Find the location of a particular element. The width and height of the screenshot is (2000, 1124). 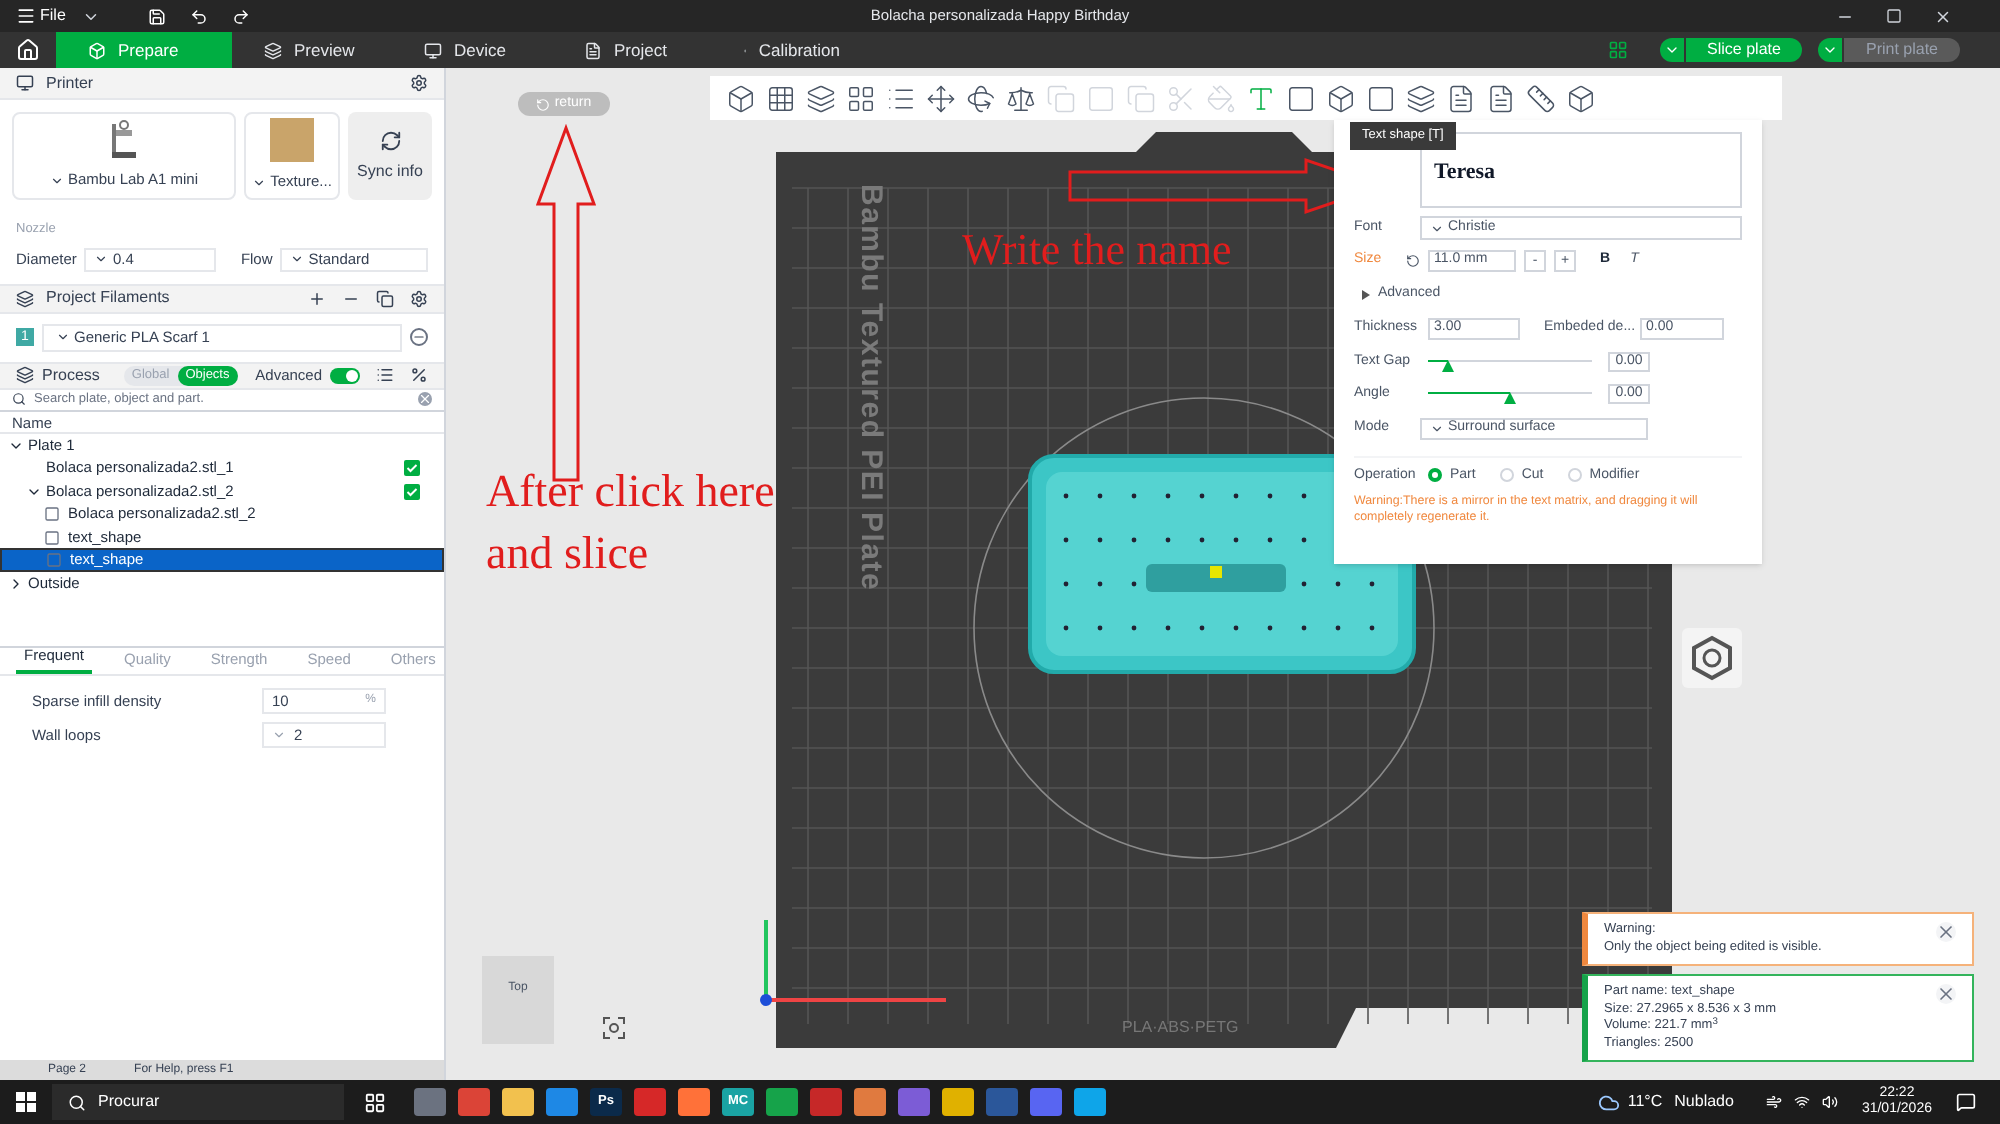

task-view-icon is located at coordinates (375, 1102).